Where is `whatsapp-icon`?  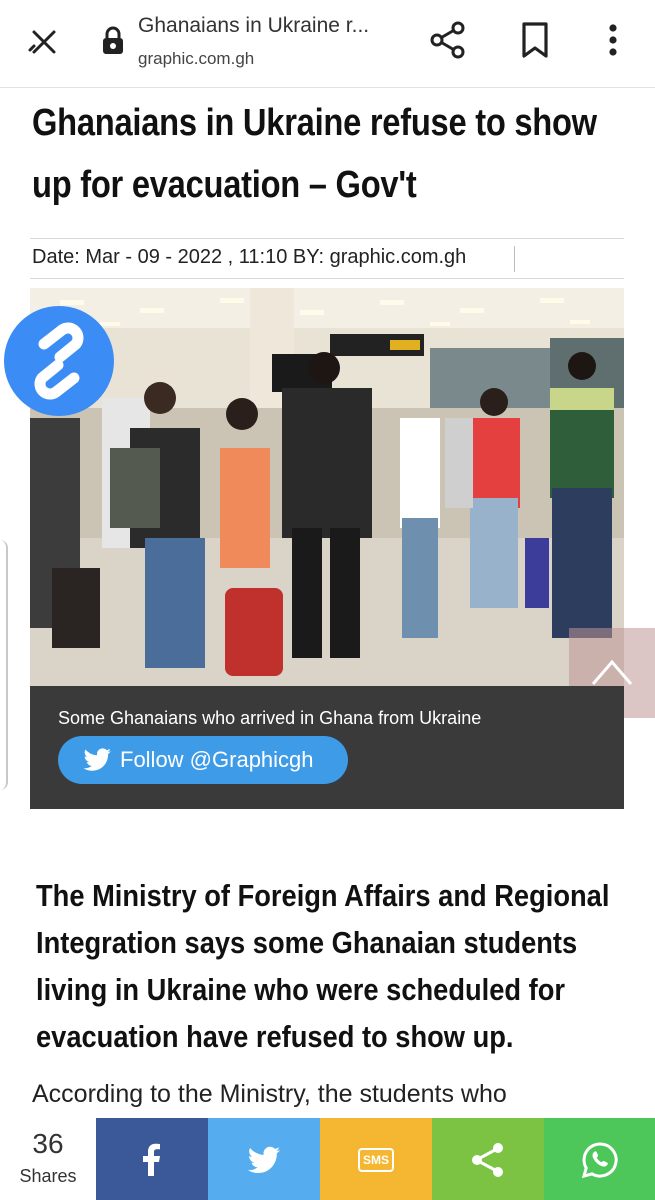 whatsapp-icon is located at coordinates (599, 1160).